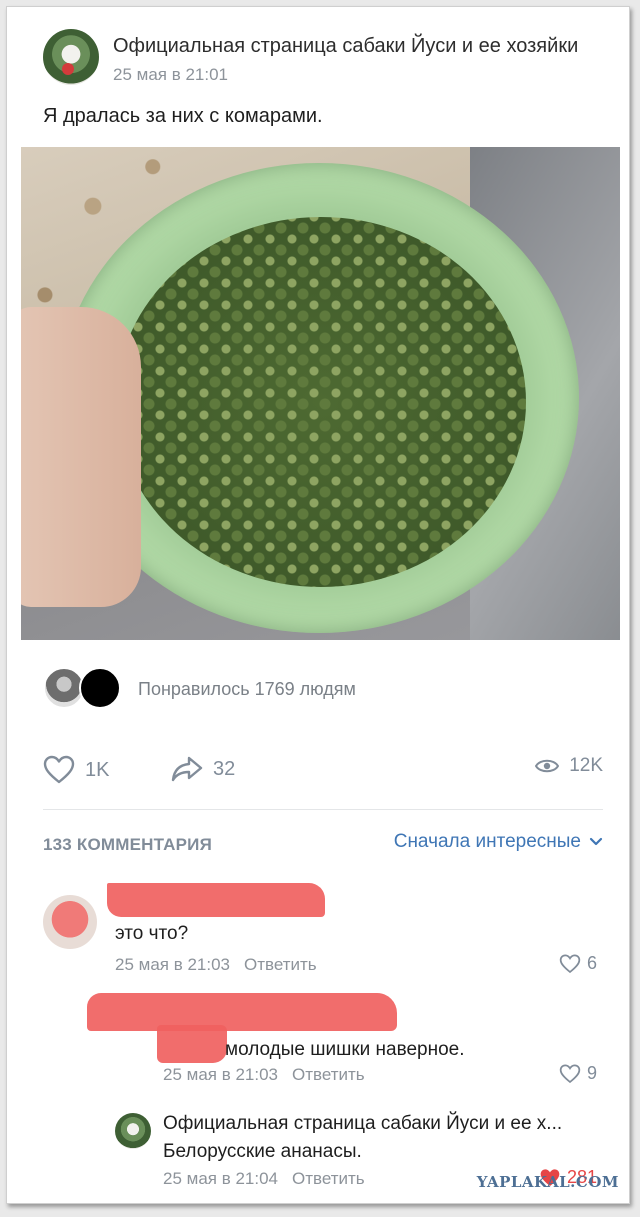 Image resolution: width=640 pixels, height=1217 pixels. What do you see at coordinates (262, 1151) in the screenshot?
I see `comment-text: Белорусские ананасы.` at bounding box center [262, 1151].